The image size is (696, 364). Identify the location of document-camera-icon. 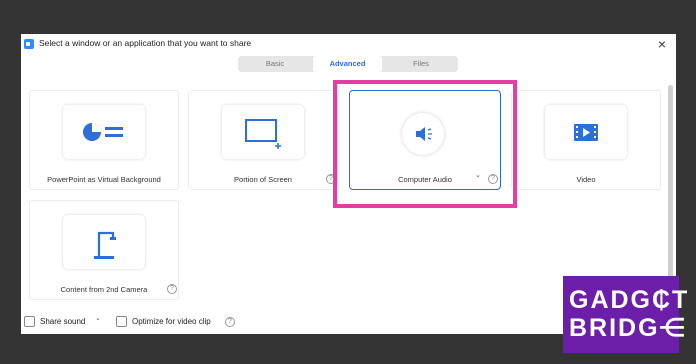
(105, 245).